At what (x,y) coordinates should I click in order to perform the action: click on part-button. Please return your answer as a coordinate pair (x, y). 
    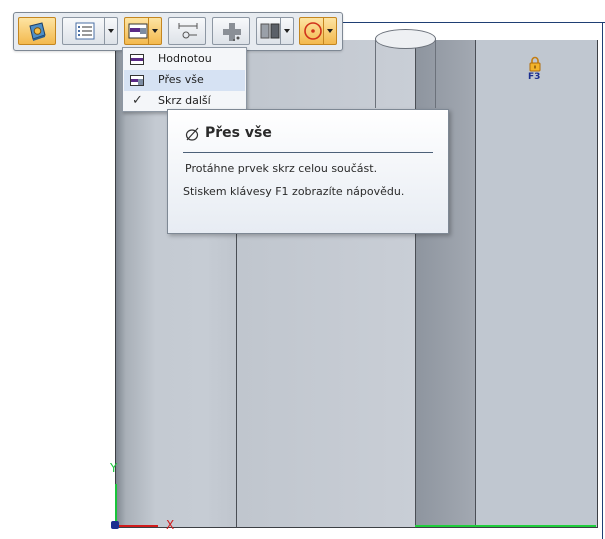
    Looking at the image, I should click on (37, 31).